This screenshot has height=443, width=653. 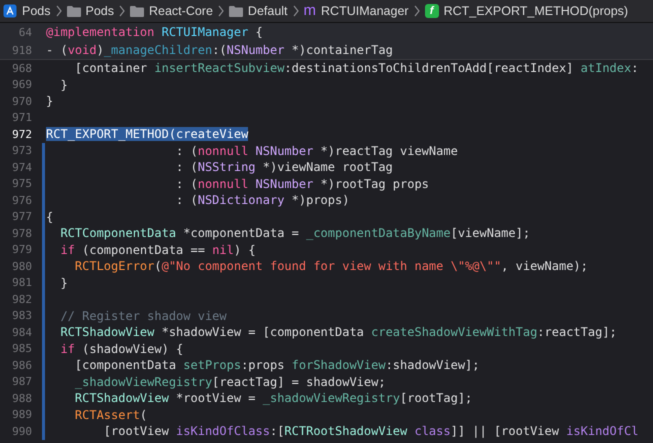 What do you see at coordinates (431, 11) in the screenshot?
I see `function-glyph: f` at bounding box center [431, 11].